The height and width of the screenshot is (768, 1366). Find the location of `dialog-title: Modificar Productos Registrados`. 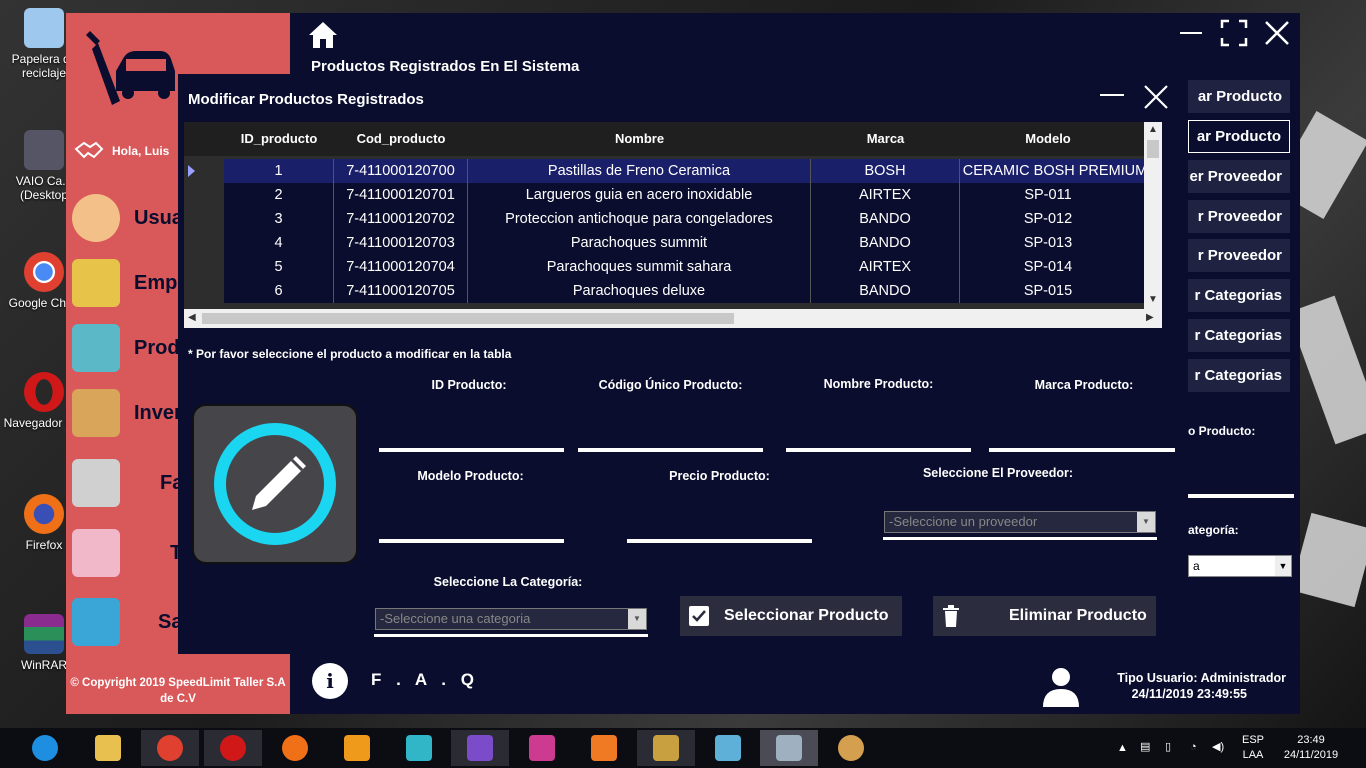

dialog-title: Modificar Productos Registrados is located at coordinates (306, 99).